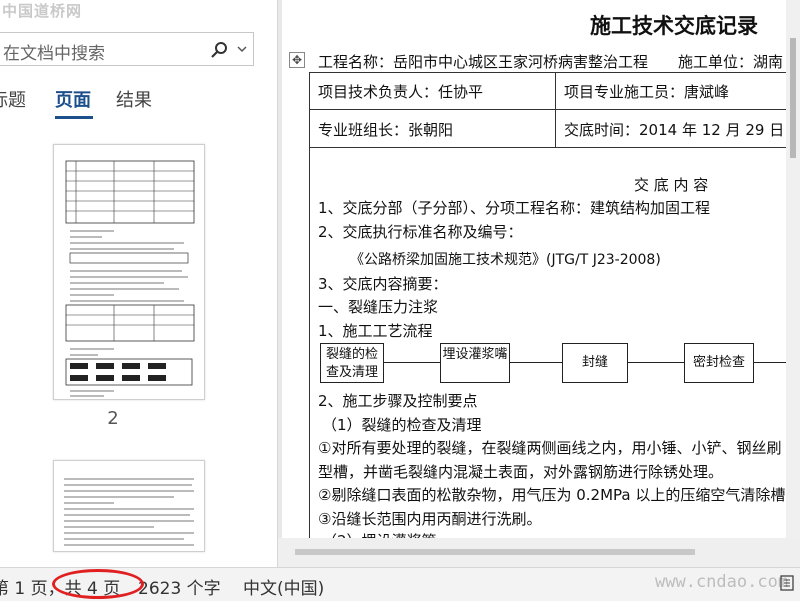  What do you see at coordinates (420, 232) in the screenshot?
I see `paragraph: 2、交底执行标准名称及编号：` at bounding box center [420, 232].